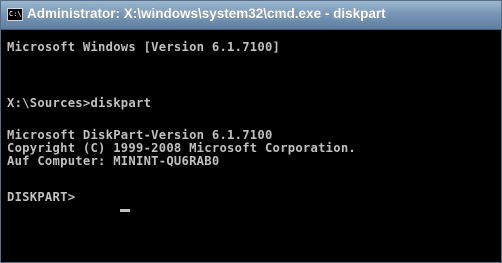 Image resolution: width=502 pixels, height=263 pixels. Describe the element at coordinates (79, 103) in the screenshot. I see `console-line: X:\Sources>diskpart` at that location.